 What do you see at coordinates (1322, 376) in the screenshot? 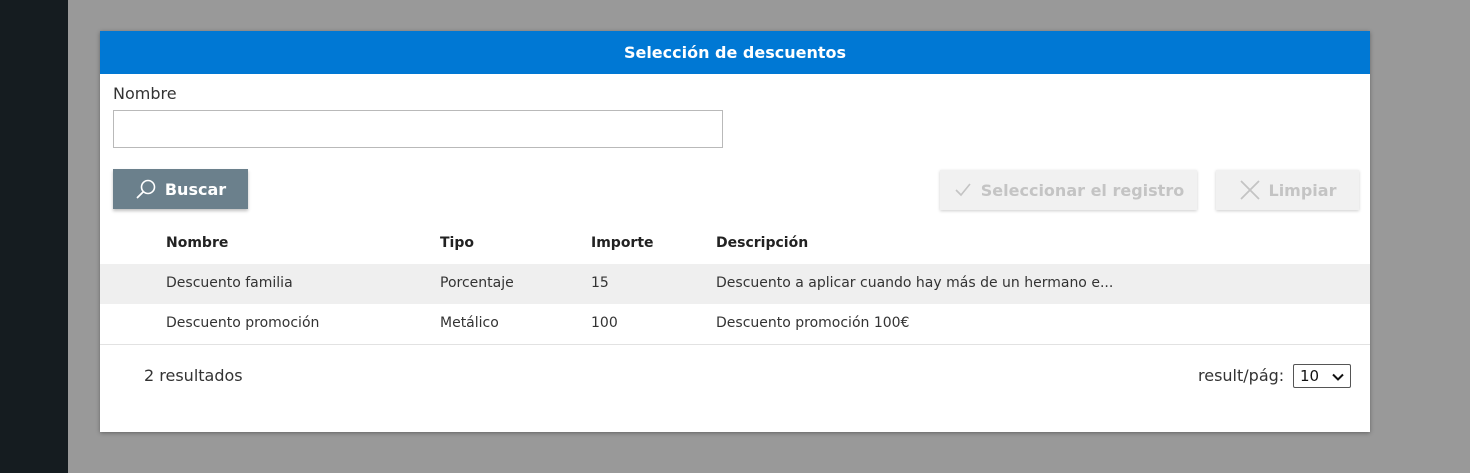
I see `page-size-select: 10` at bounding box center [1322, 376].